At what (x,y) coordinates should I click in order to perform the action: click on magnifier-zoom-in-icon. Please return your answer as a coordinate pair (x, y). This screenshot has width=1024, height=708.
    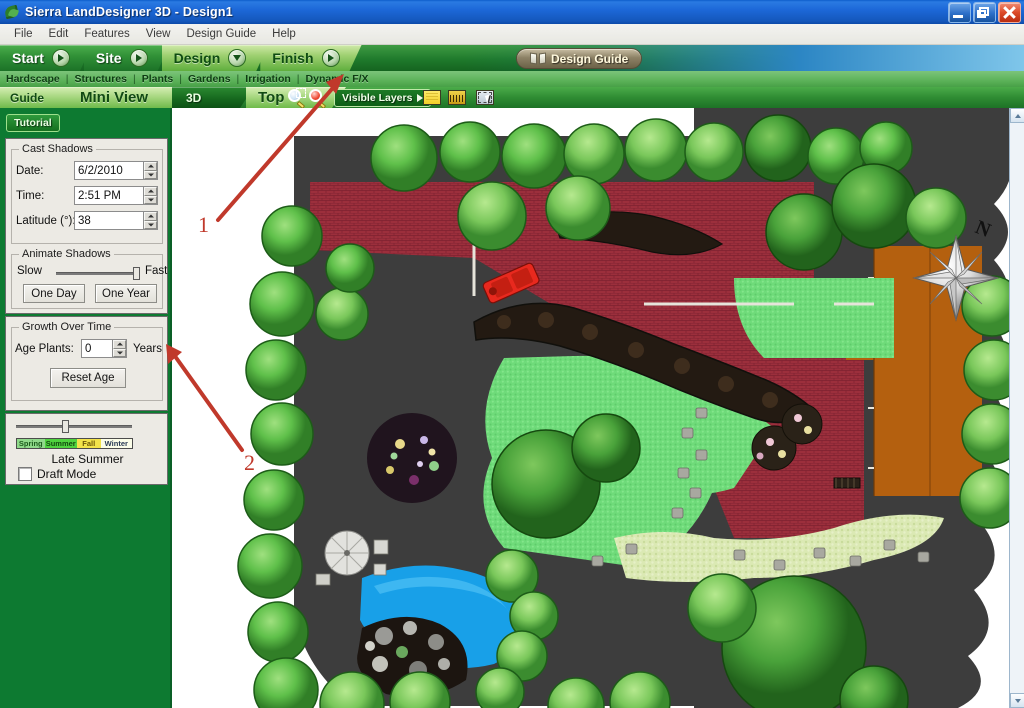
    Looking at the image, I should click on (296, 97).